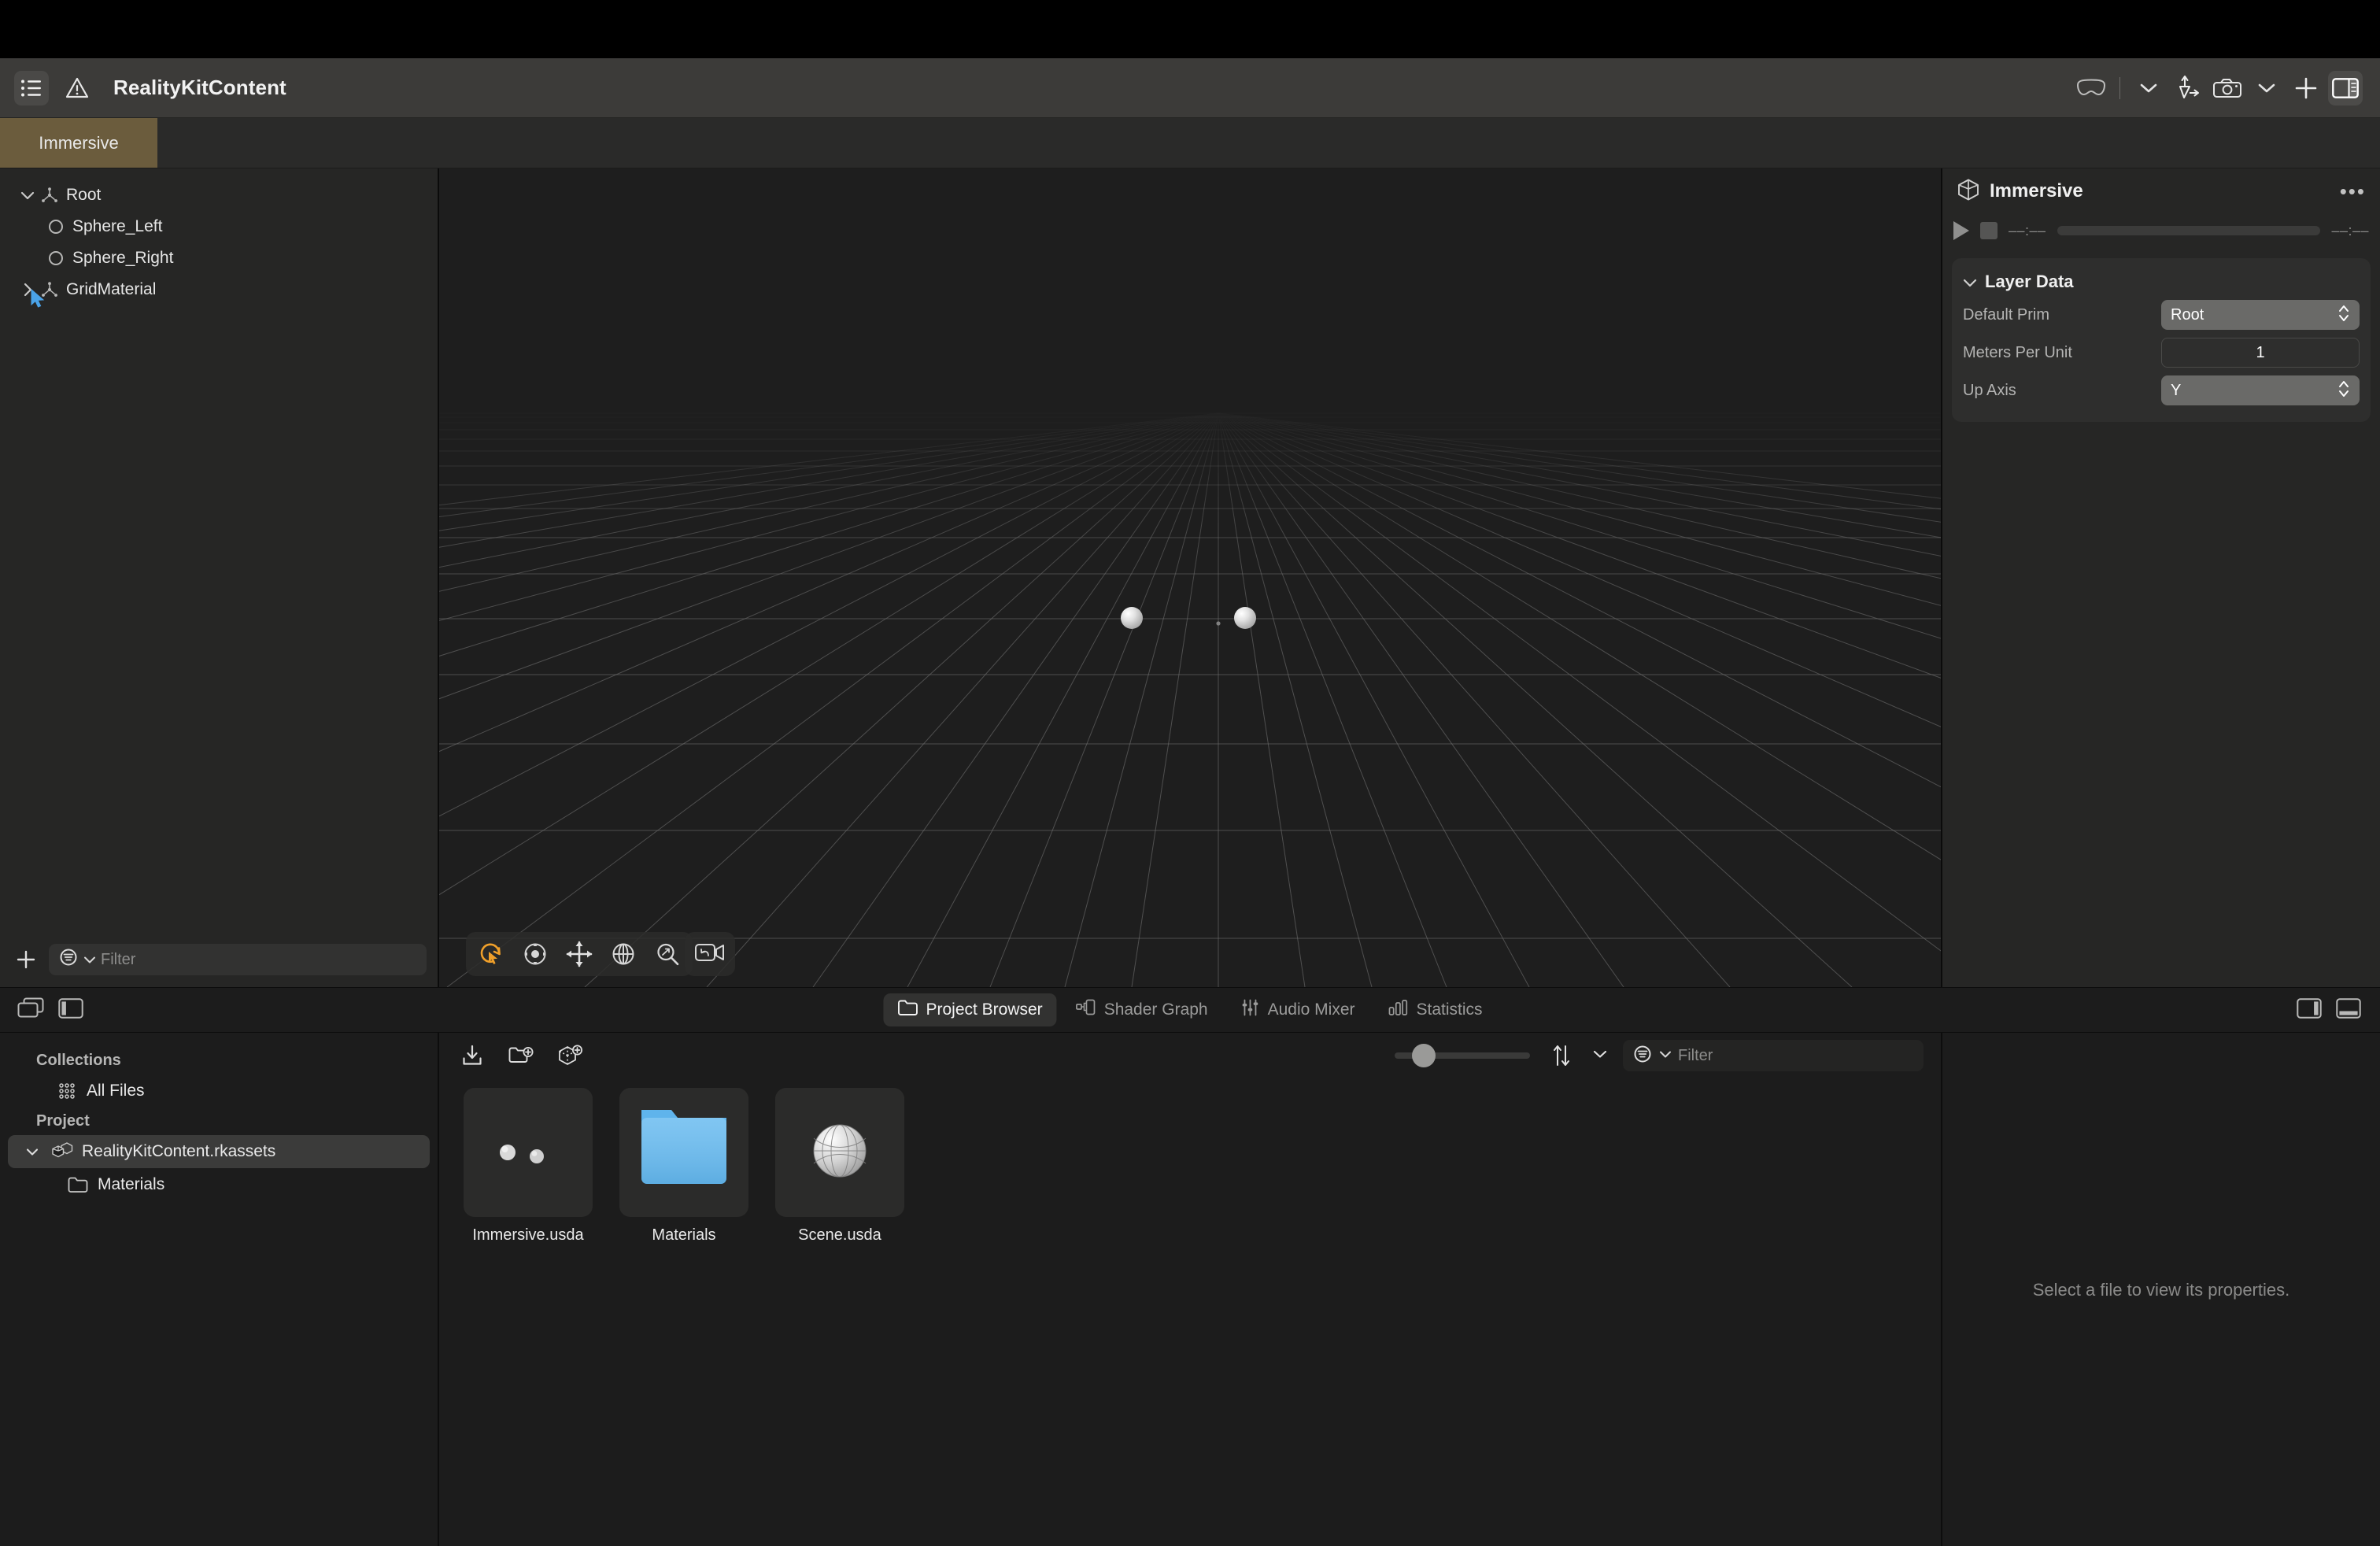  I want to click on file-item-immersive-usda: Immersive.usda, so click(528, 1167).